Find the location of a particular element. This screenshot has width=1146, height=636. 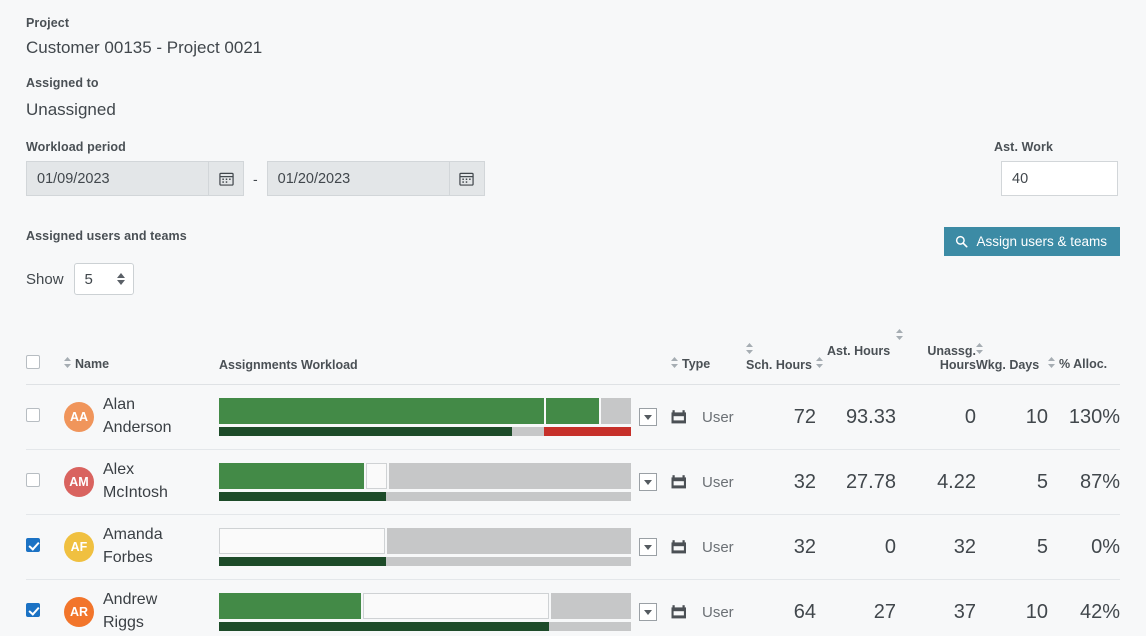

show-entries-select: 5 is located at coordinates (103, 279).